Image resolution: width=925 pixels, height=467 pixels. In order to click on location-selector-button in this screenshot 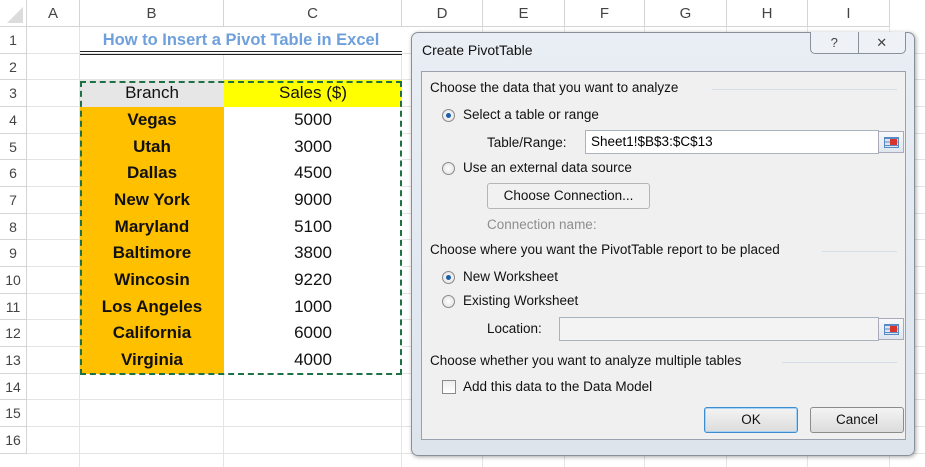, I will do `click(891, 329)`.